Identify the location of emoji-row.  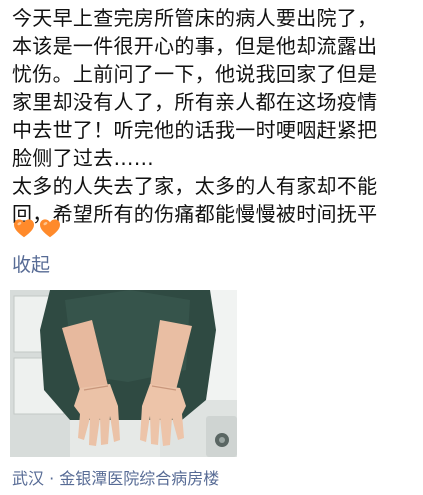
(37, 228).